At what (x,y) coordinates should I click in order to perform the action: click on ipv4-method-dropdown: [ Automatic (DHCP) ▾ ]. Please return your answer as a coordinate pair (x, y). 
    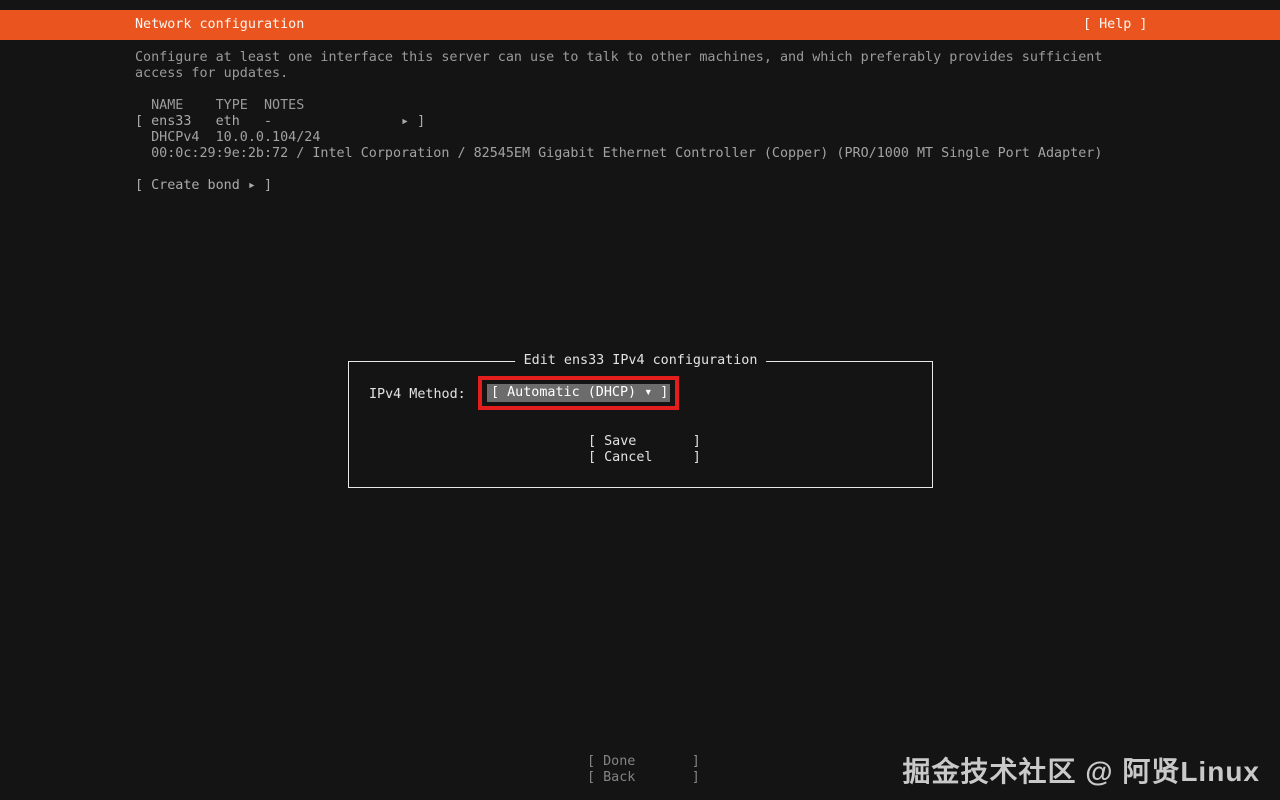
    Looking at the image, I should click on (578, 393).